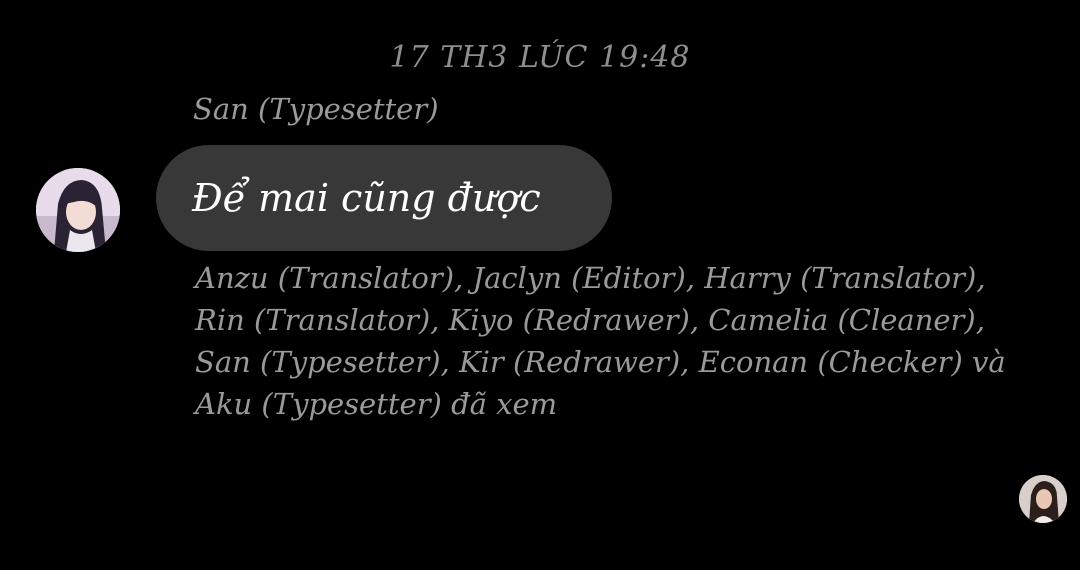 This screenshot has width=1080, height=570. I want to click on read-receipt-avatar, so click(1043, 499).